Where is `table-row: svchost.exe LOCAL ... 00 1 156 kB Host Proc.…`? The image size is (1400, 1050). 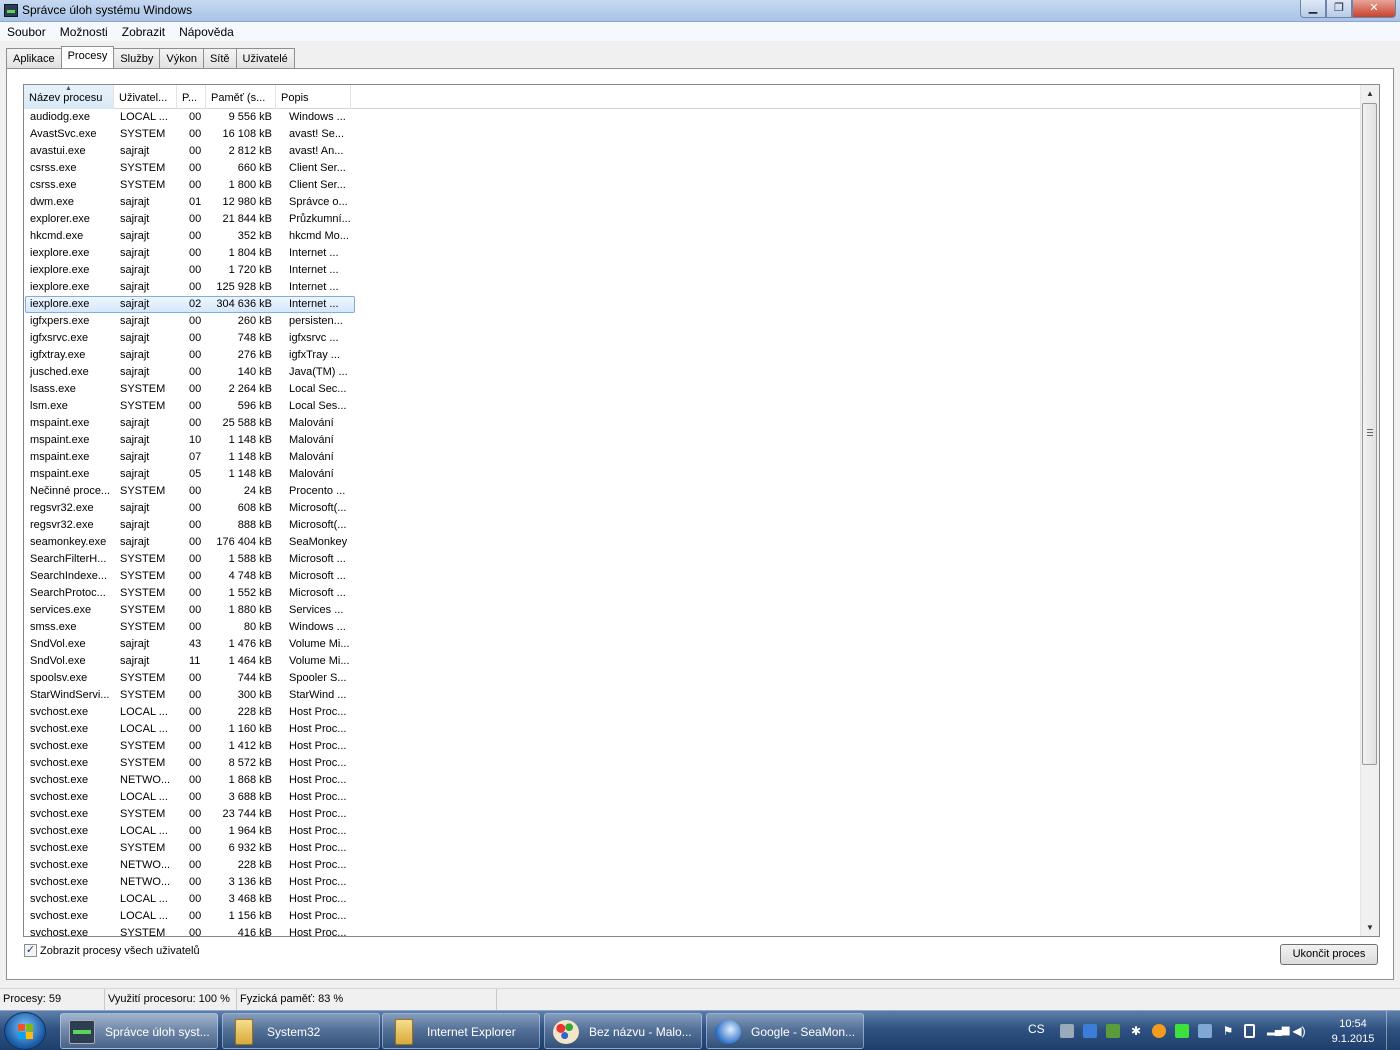 table-row: svchost.exe LOCAL ... 00 1 156 kB Host Proc.… is located at coordinates (692, 916).